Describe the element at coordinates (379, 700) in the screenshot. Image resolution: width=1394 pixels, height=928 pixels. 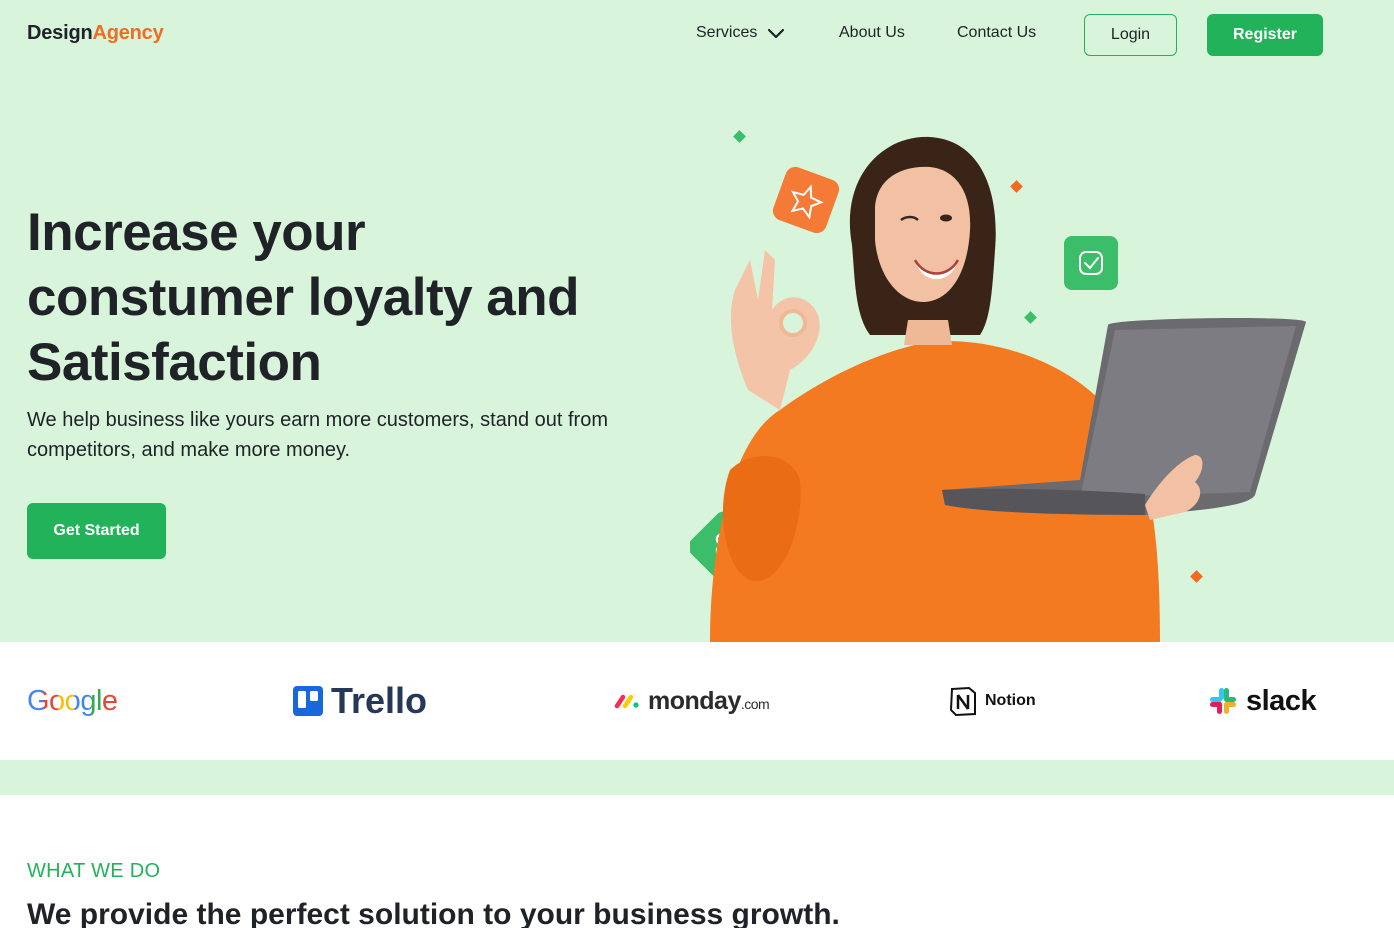
I see `trello-logo-text: Trello` at that location.